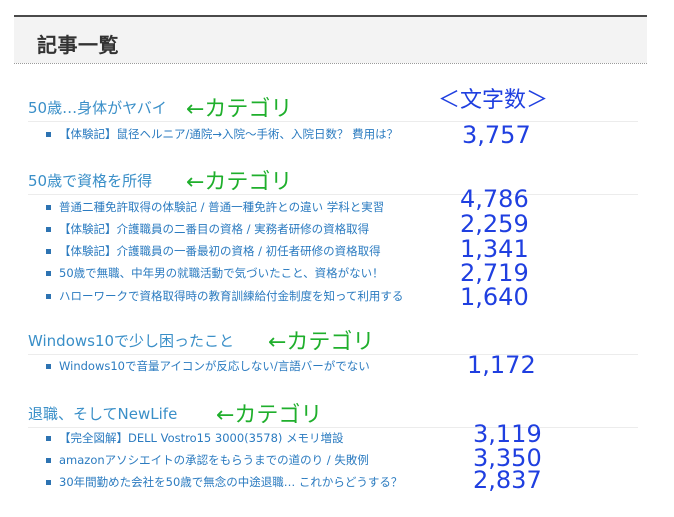 The width and height of the screenshot is (674, 517). I want to click on article-link: amazonアソシエイトの承認をもらうまでの道のり / 失敗例, so click(214, 460).